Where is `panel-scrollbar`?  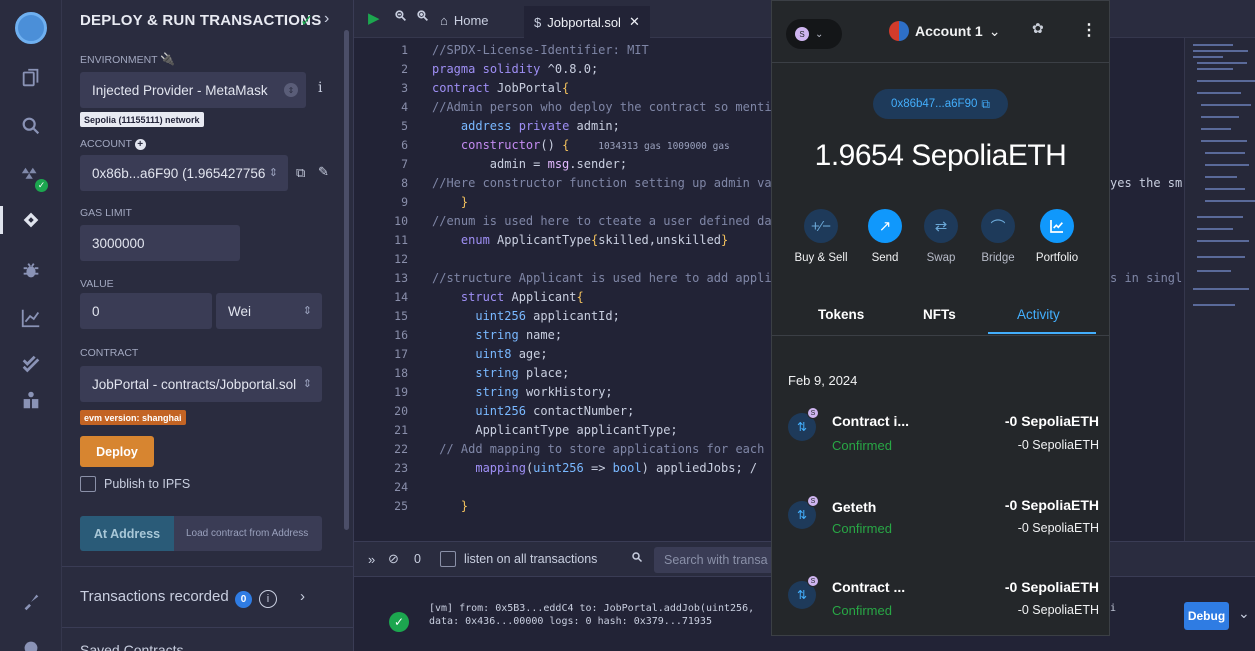 panel-scrollbar is located at coordinates (346, 280).